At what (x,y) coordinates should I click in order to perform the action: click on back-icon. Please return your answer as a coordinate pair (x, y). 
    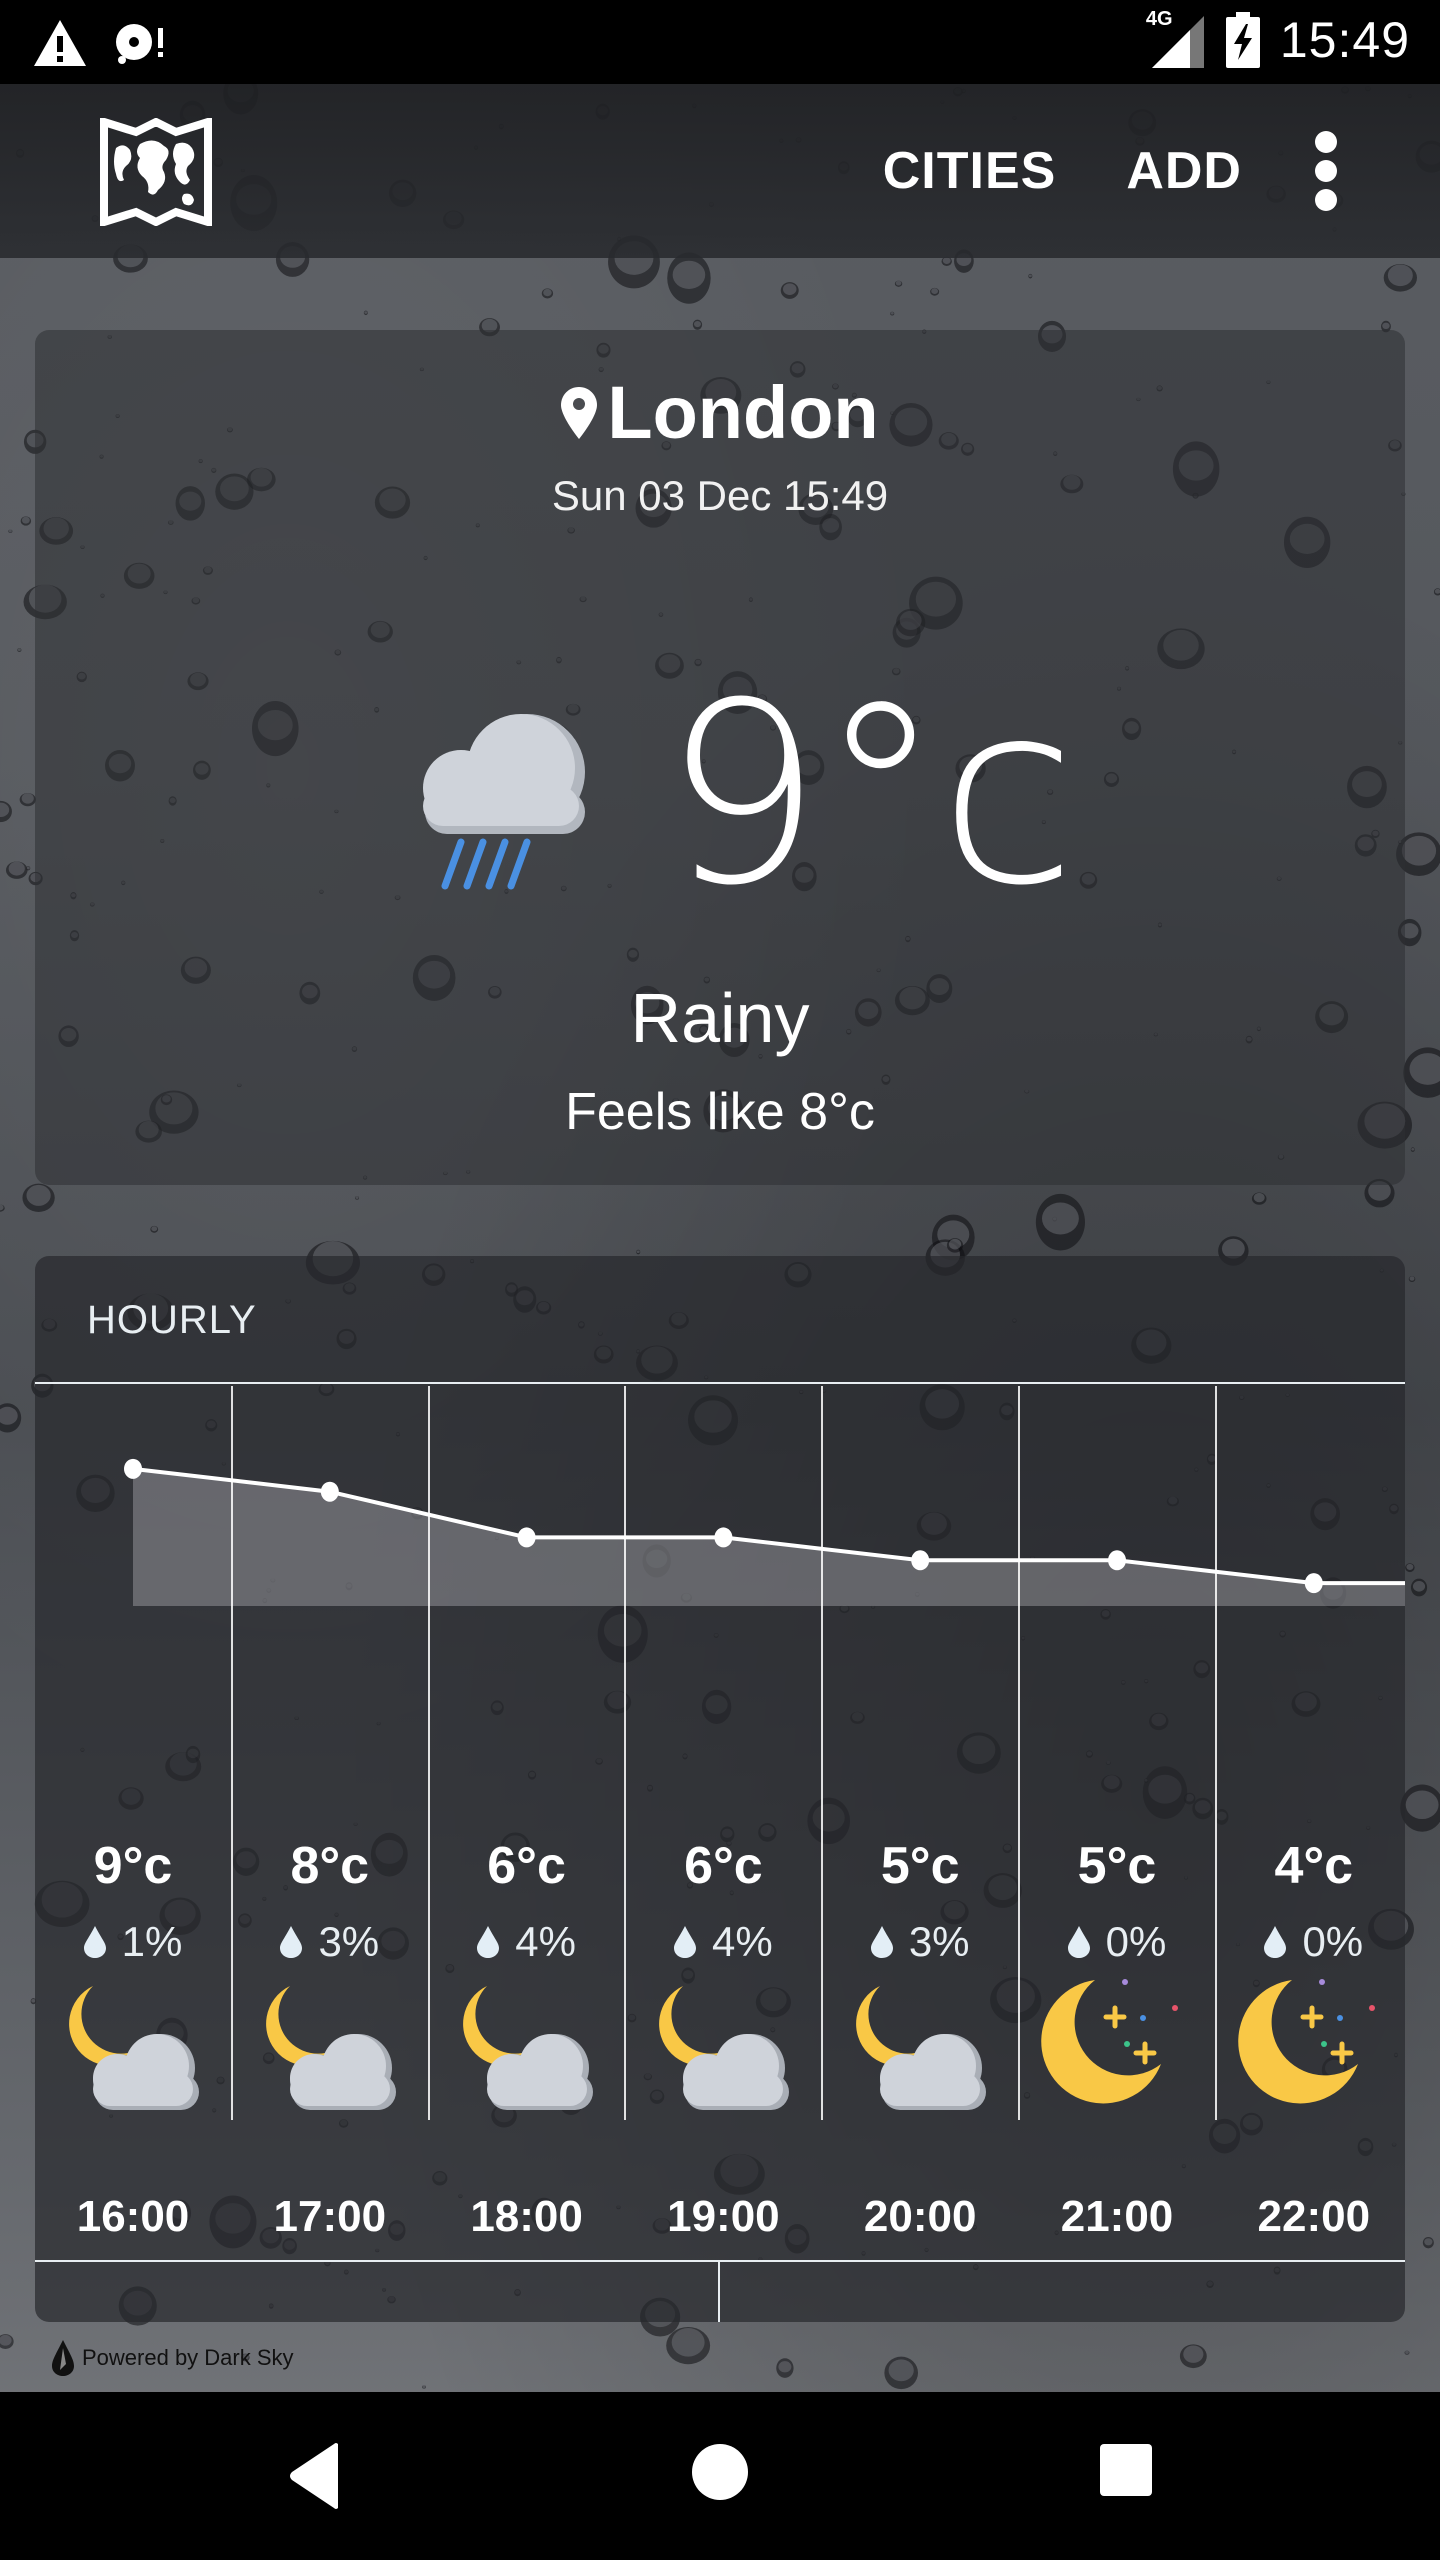
    Looking at the image, I should click on (315, 2476).